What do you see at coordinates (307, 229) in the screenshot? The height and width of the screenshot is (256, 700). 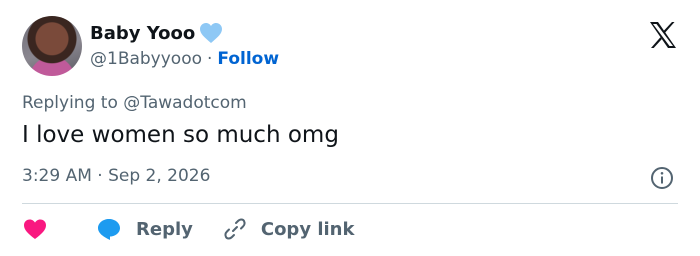 I see `copy-link-label: Copy link` at bounding box center [307, 229].